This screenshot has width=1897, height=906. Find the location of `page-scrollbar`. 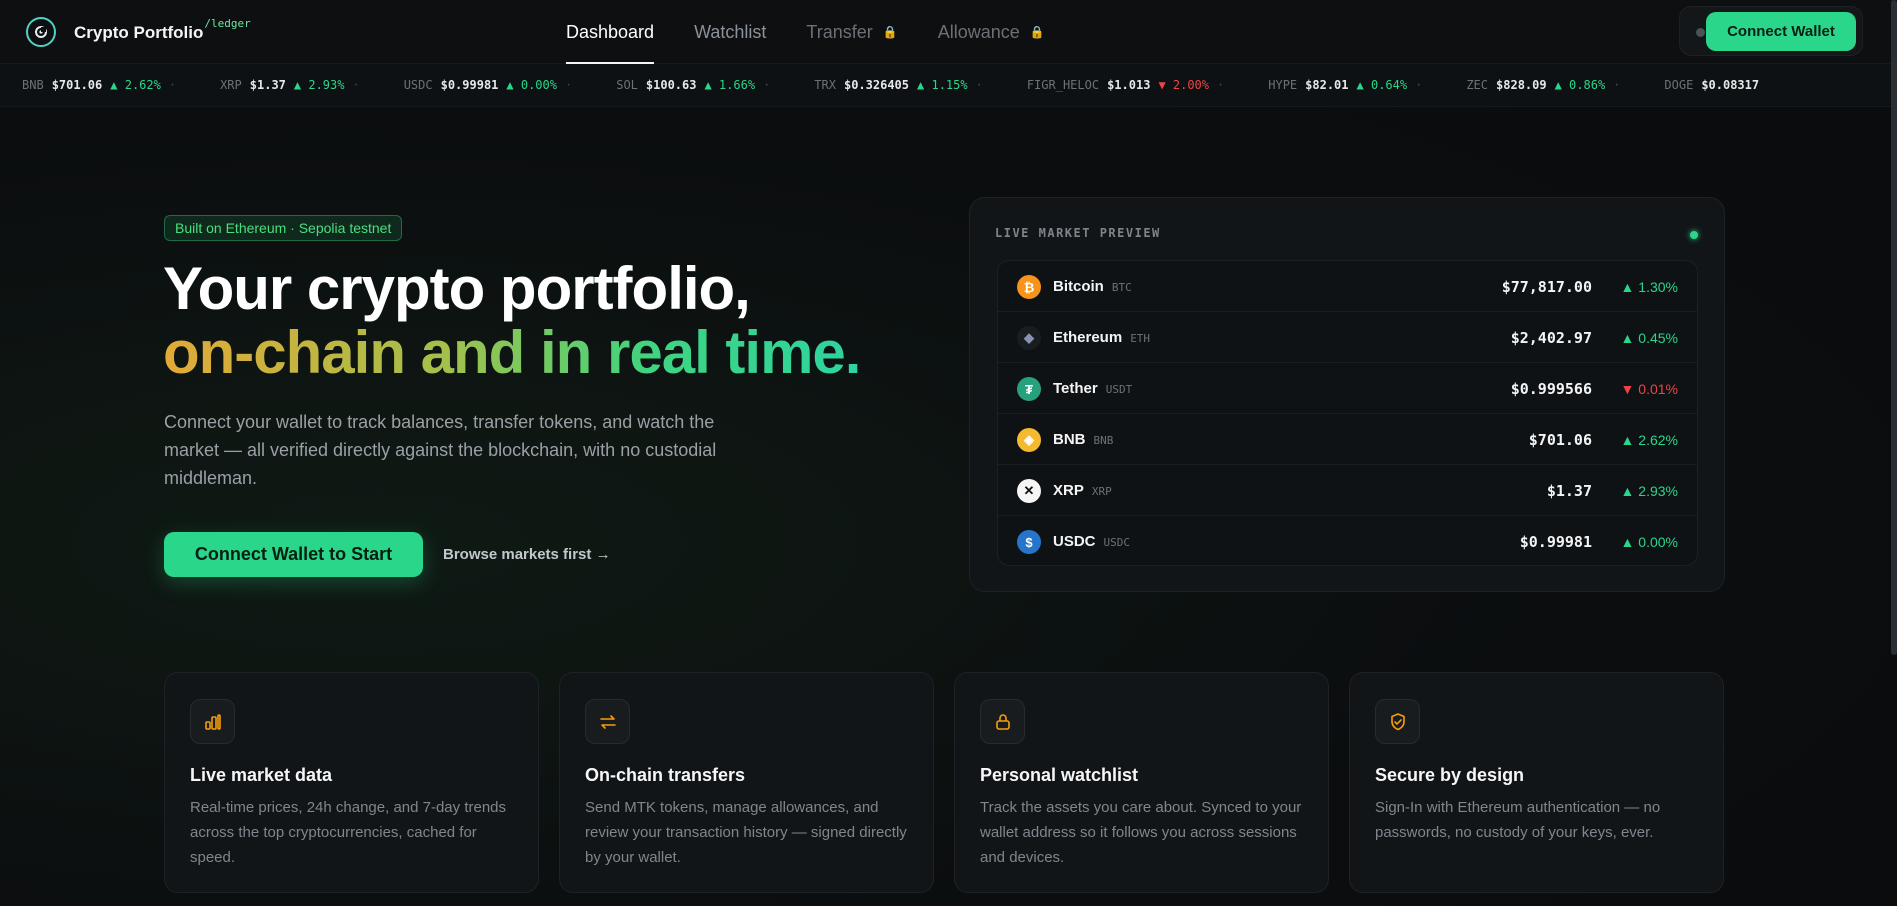

page-scrollbar is located at coordinates (1894, 327).